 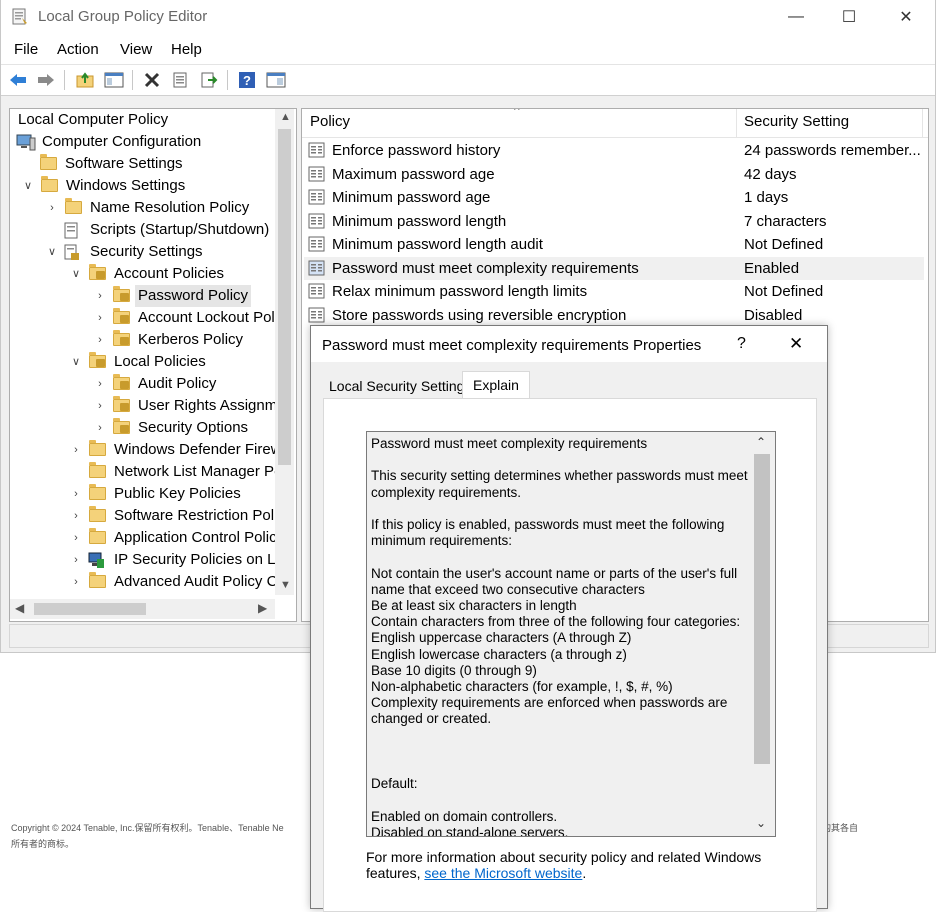 What do you see at coordinates (442, 541) in the screenshot?
I see `explain-line: minimum requirements:` at bounding box center [442, 541].